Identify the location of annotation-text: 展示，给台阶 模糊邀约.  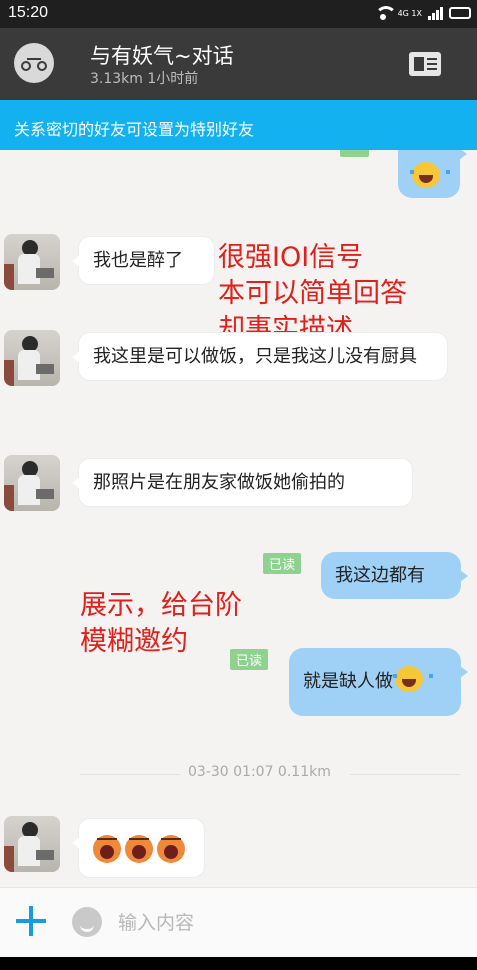
(161, 623).